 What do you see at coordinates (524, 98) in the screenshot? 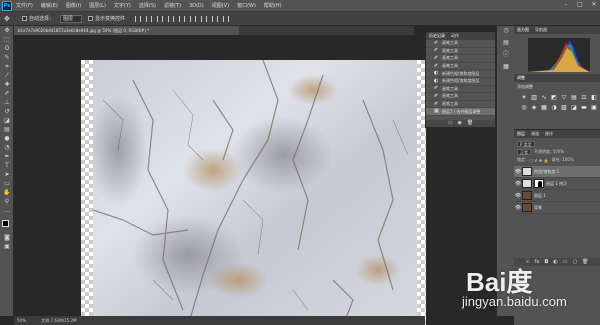
I see `brightness-icon: ☀` at bounding box center [524, 98].